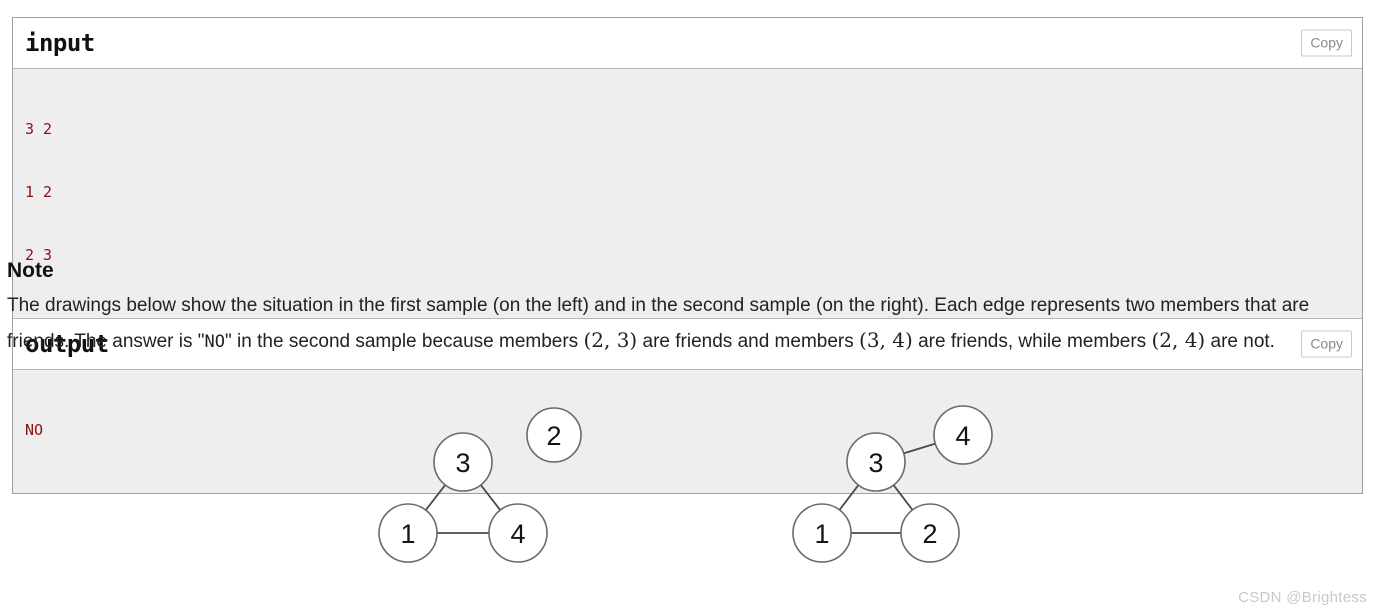 The width and height of the screenshot is (1381, 614). Describe the element at coordinates (404, 341) in the screenshot. I see `note-text-part-2: " in the second sample because members` at that location.